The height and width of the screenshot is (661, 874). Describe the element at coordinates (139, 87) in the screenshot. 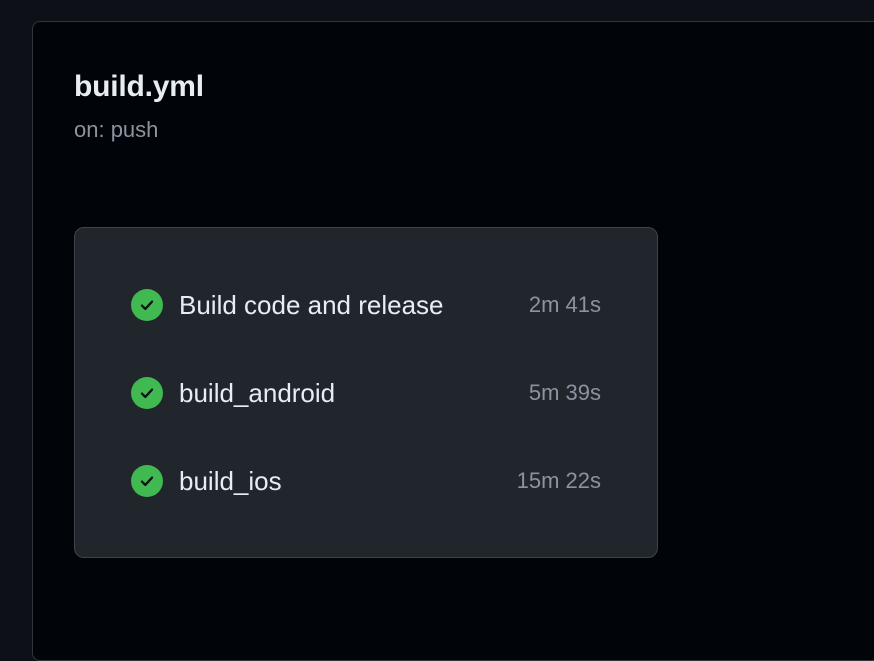

I see `workflow-file-name: build.yml` at that location.